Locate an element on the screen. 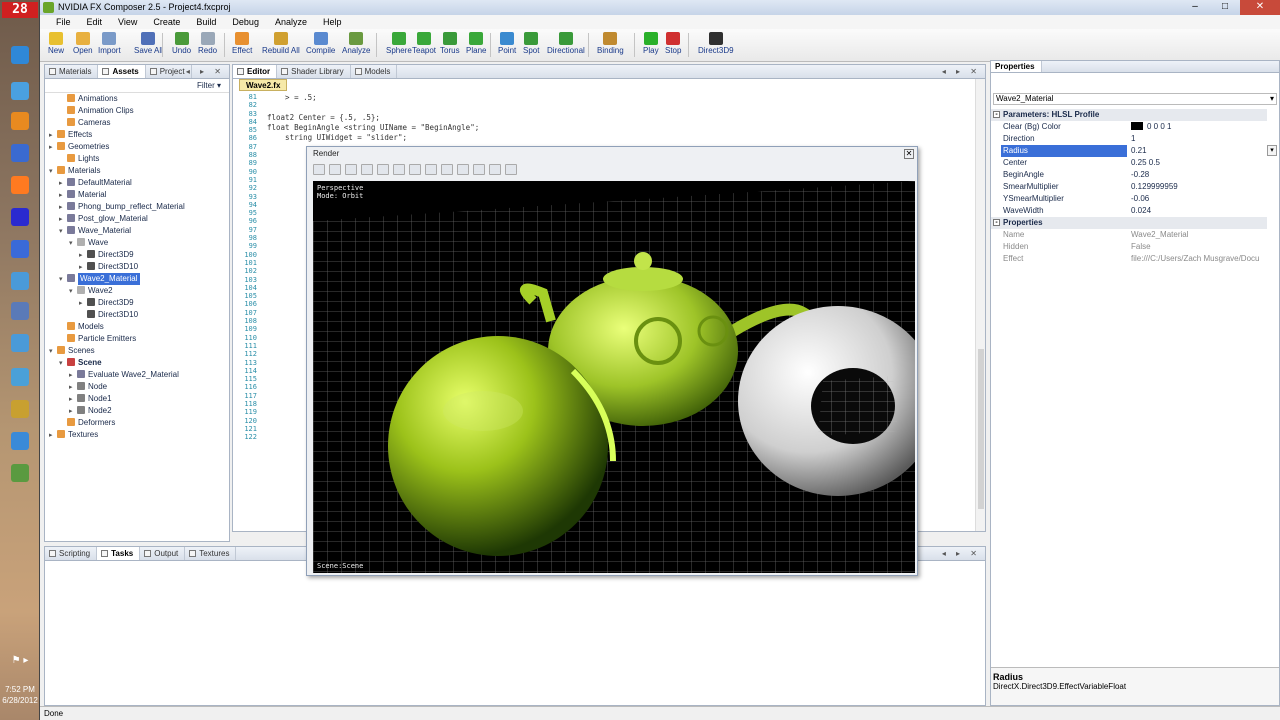 Image resolution: width=1280 pixels, height=720 pixels. tree-item-material: ▸ Material is located at coordinates (82, 195).